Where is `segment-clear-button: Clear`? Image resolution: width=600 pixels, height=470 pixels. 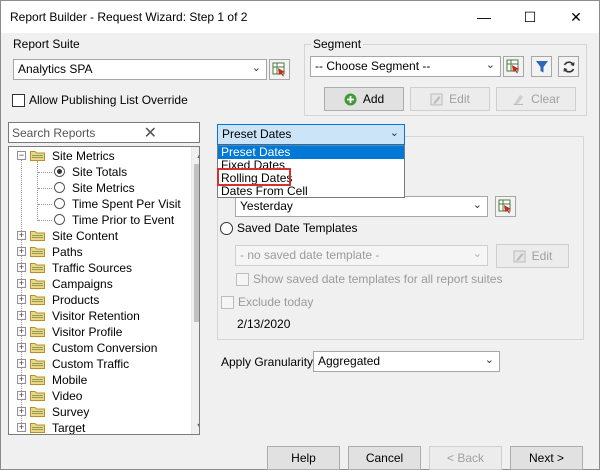
segment-clear-button: Clear is located at coordinates (536, 99).